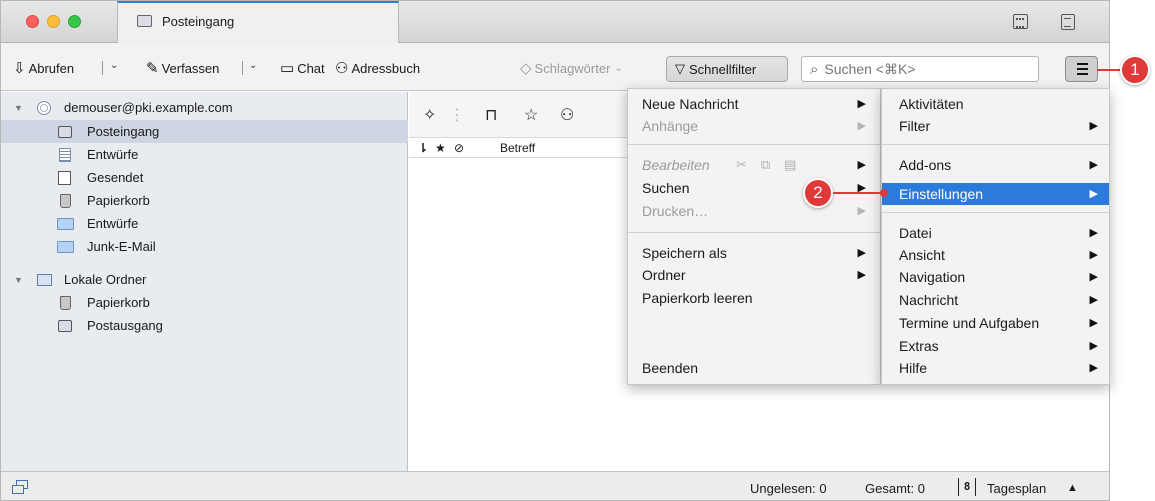 The image size is (1155, 501). I want to click on contacts-icon: ⚇, so click(342, 68).